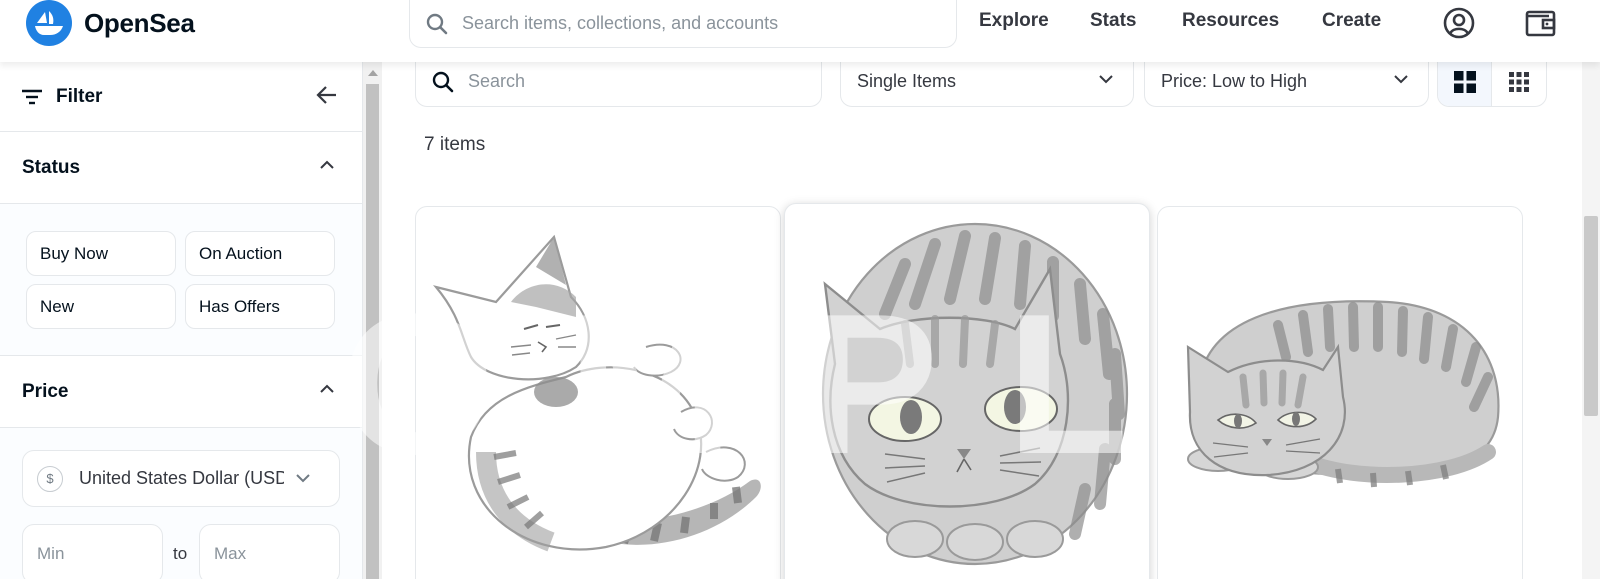 This screenshot has height=579, width=1600. I want to click on price-title: Price, so click(45, 391).